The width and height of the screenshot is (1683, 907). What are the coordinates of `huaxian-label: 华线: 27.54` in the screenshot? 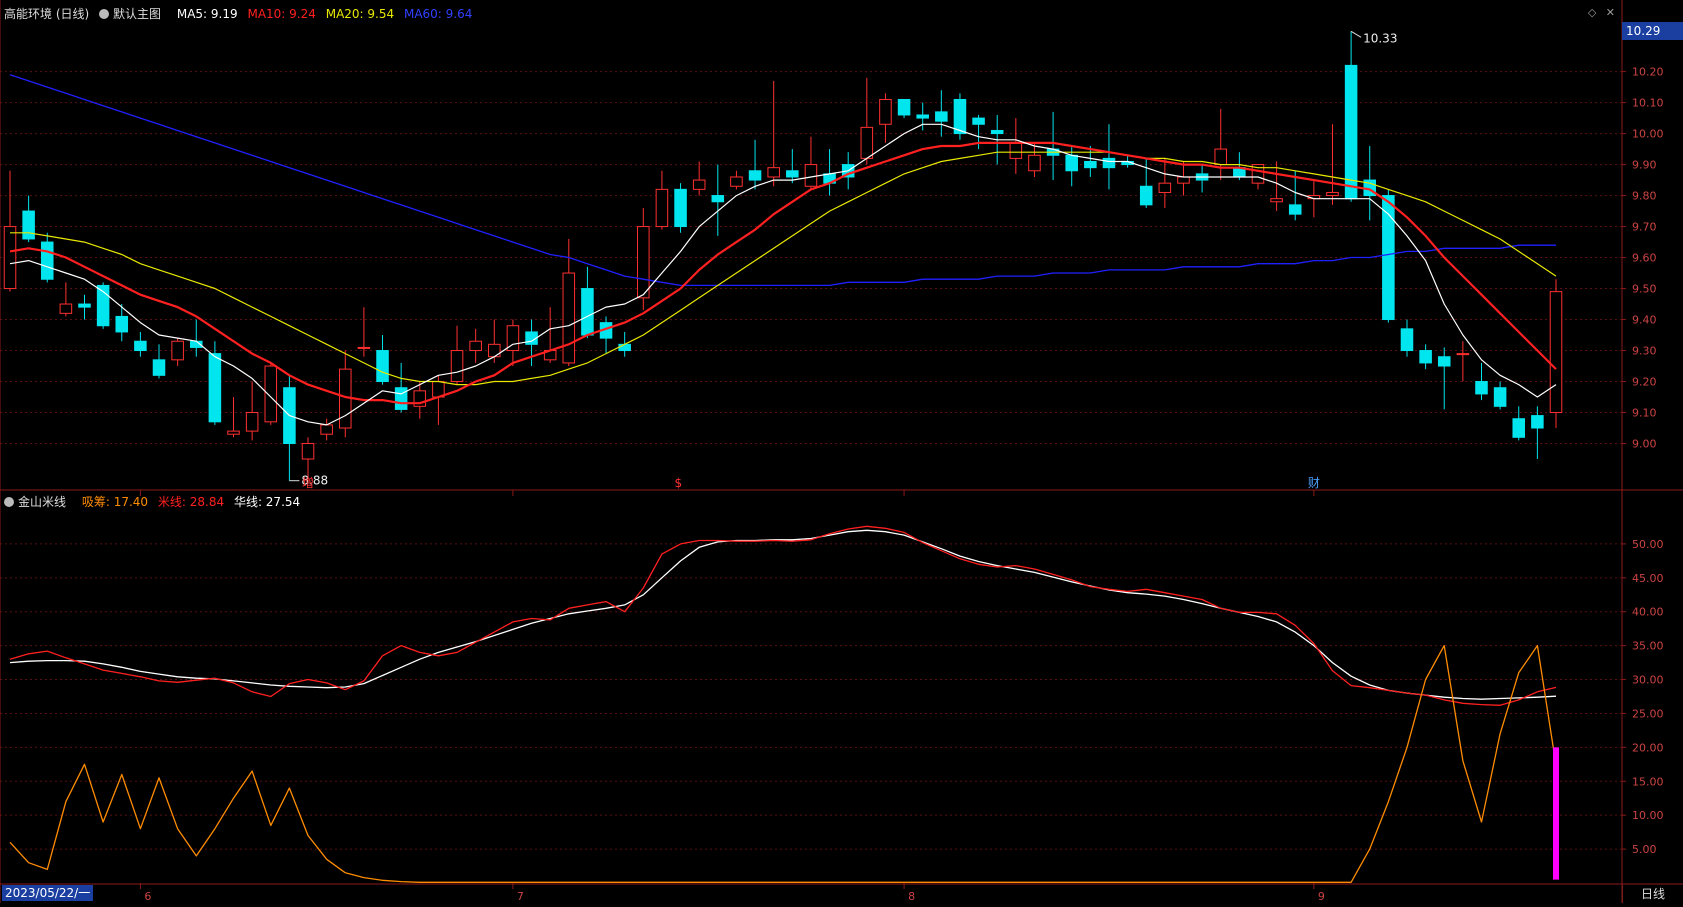 It's located at (267, 502).